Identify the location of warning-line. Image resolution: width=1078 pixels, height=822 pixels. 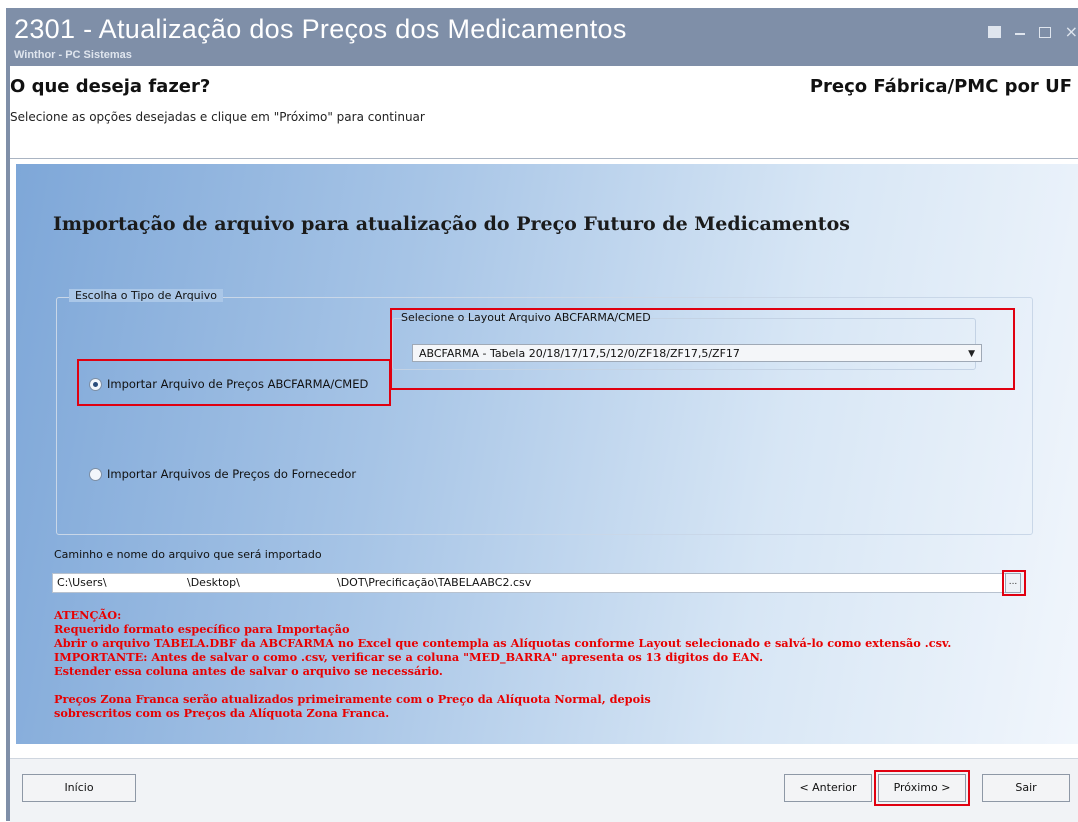
(502, 685).